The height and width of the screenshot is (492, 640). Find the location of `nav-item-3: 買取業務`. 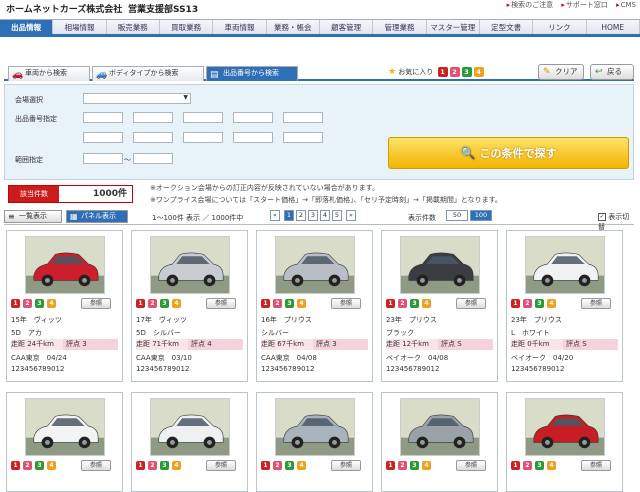

nav-item-3: 買取業務 is located at coordinates (187, 27).